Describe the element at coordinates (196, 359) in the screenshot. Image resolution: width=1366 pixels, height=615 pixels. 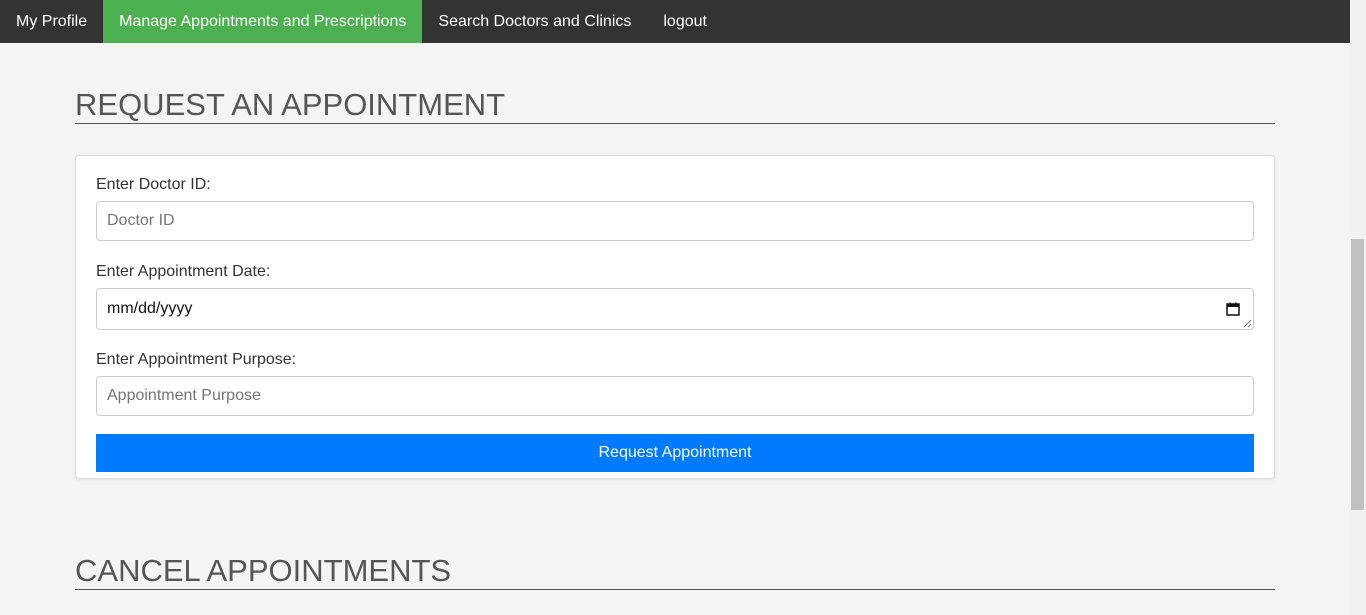
I see `appointment-purpose-label: Enter Appointment Purpose:` at that location.